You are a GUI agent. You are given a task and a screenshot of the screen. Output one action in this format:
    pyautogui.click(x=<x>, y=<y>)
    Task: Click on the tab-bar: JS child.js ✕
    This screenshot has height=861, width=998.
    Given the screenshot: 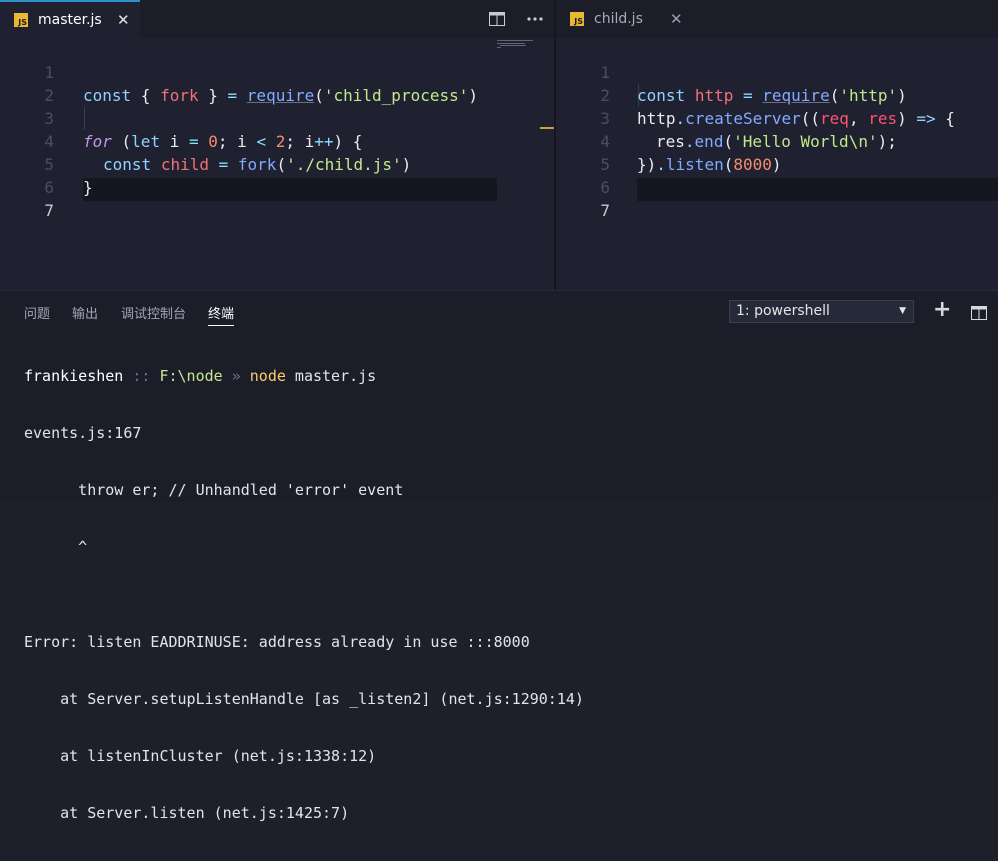 What is the action you would take?
    pyautogui.click(x=777, y=19)
    